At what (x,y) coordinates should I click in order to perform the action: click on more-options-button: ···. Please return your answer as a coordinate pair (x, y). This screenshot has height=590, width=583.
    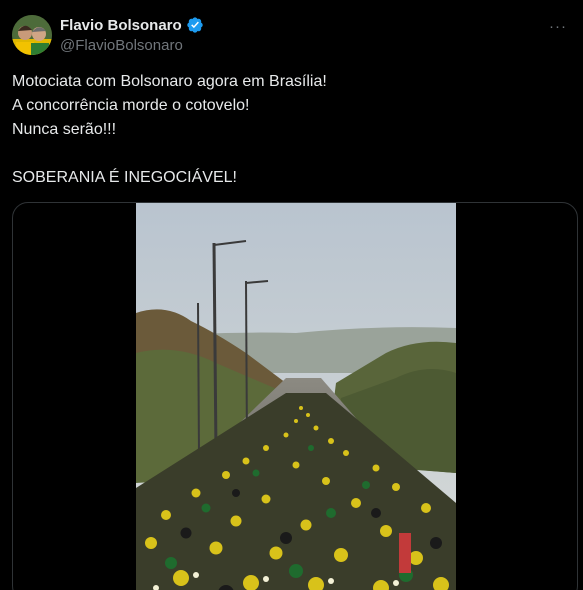
    Looking at the image, I should click on (558, 26).